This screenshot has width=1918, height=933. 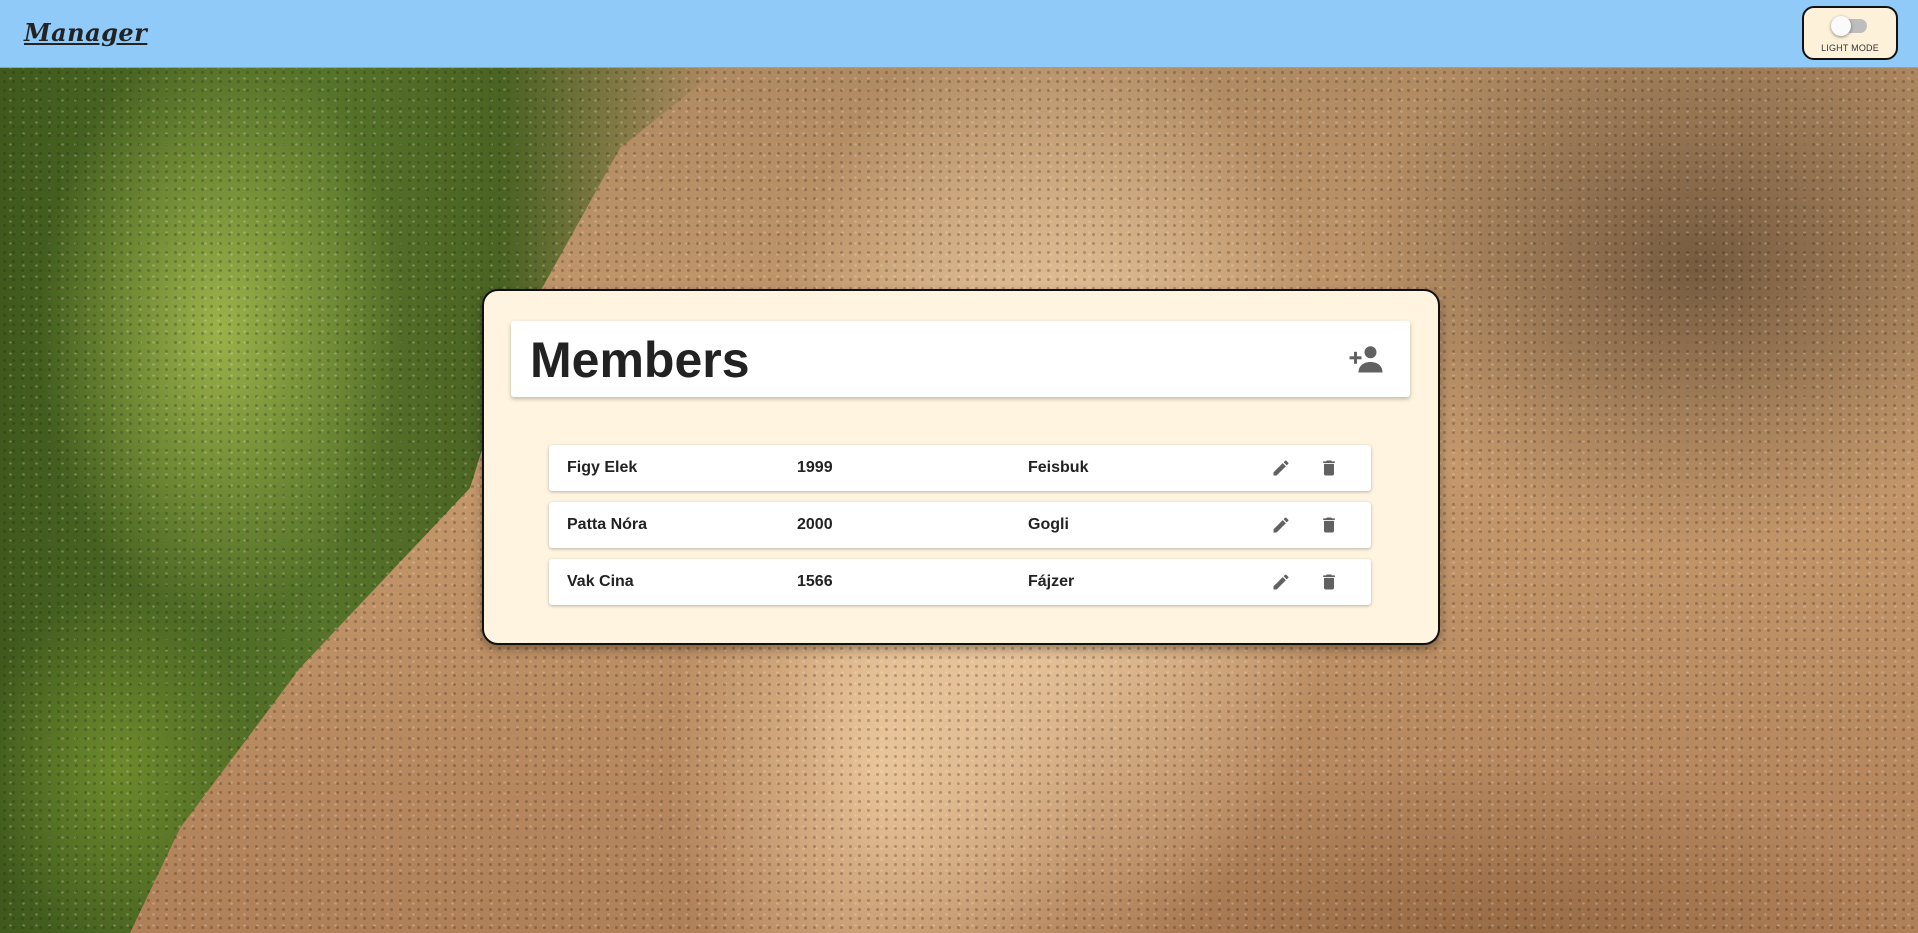 I want to click on member-row: Vak Cina 1566 Fájzer, so click(x=960, y=582).